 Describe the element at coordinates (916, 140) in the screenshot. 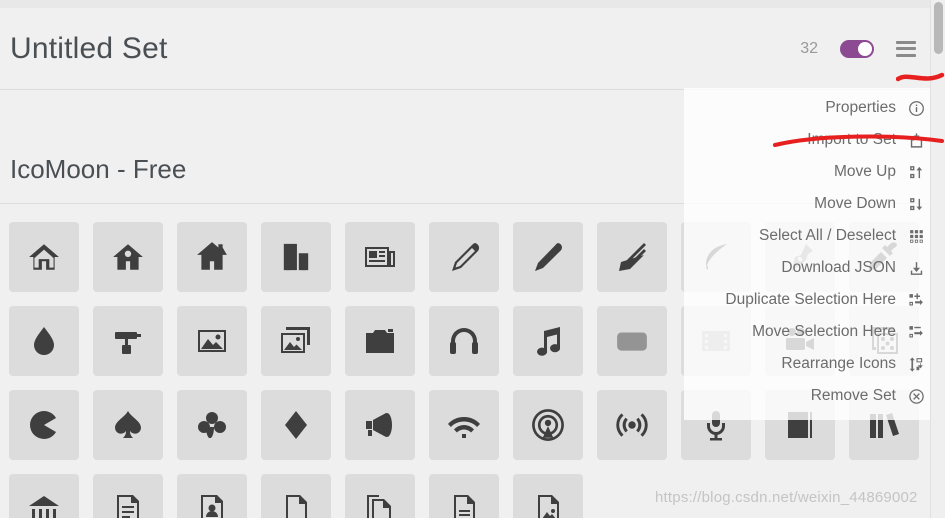

I see `import-icon` at that location.